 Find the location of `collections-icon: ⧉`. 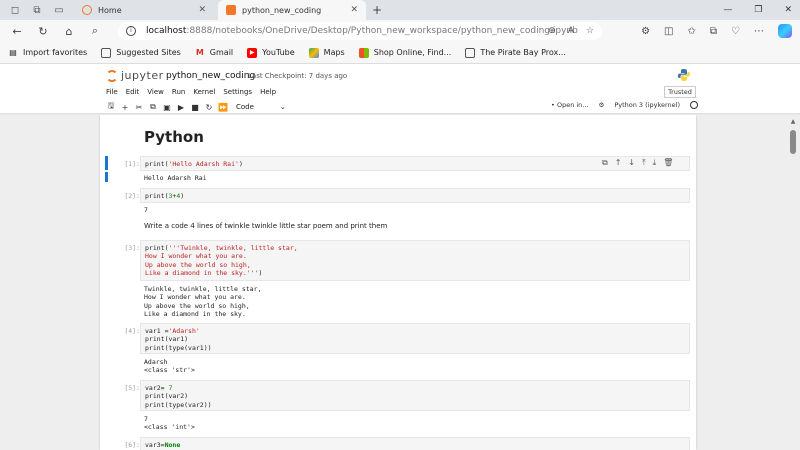

collections-icon: ⧉ is located at coordinates (713, 31).